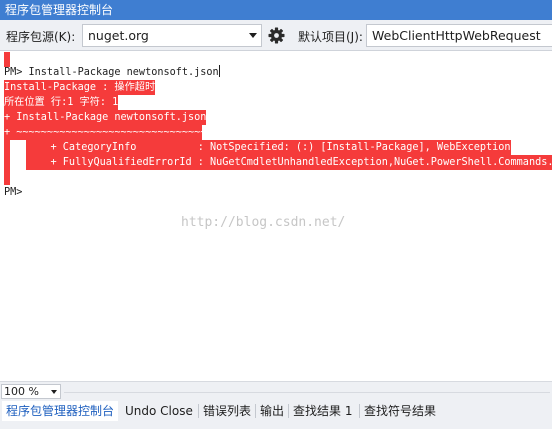 The width and height of the screenshot is (552, 429). What do you see at coordinates (80, 87) in the screenshot?
I see `console-error-line: Install-Package : 操作超时` at bounding box center [80, 87].